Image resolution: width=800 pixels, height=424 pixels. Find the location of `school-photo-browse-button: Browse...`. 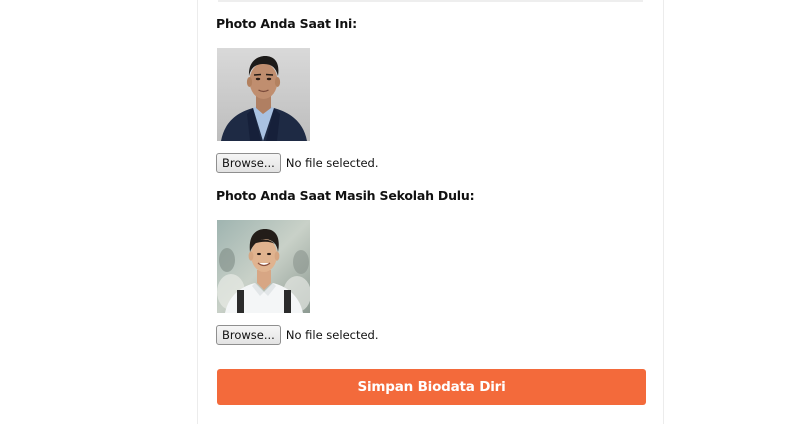

school-photo-browse-button: Browse... is located at coordinates (248, 335).